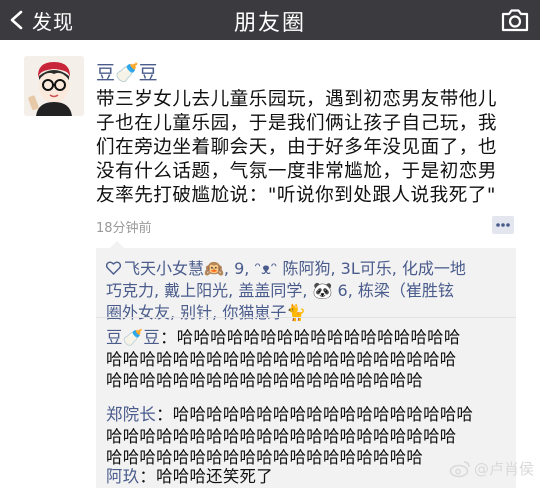 Image resolution: width=540 pixels, height=488 pixels. What do you see at coordinates (269, 23) in the screenshot?
I see `page-title: 朋友圈` at bounding box center [269, 23].